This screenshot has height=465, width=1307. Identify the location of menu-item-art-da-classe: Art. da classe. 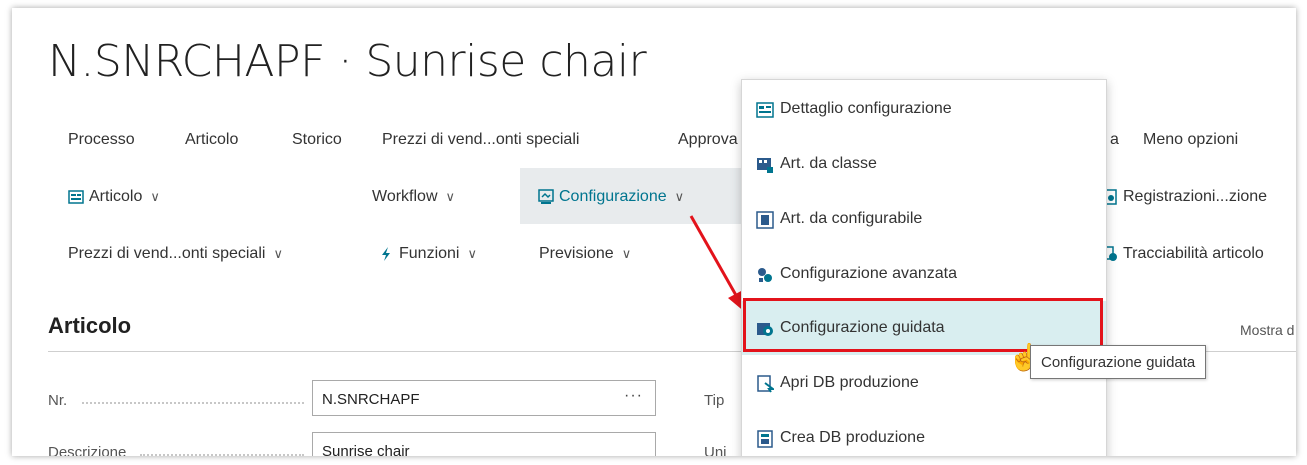
(924, 164).